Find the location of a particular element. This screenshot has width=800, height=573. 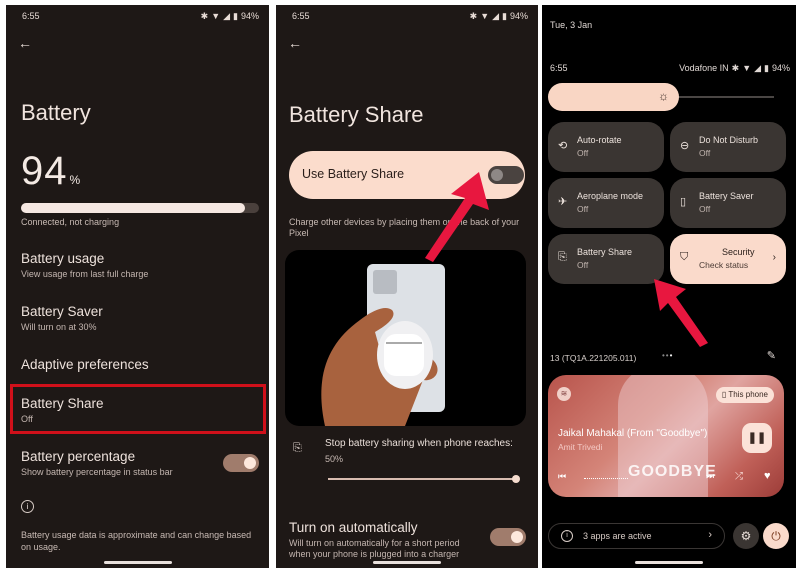

shuffle-button: ⤮ is located at coordinates (739, 476).